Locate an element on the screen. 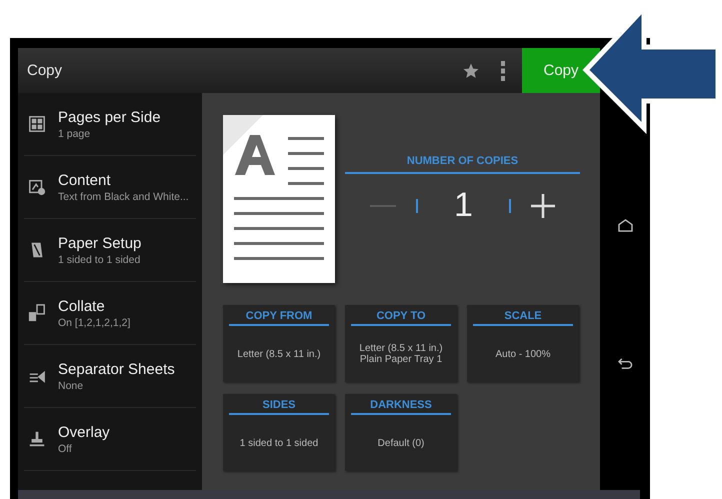 Image resolution: width=722 pixels, height=499 pixels. tile-value: Plain Paper Tray 1 is located at coordinates (401, 359).